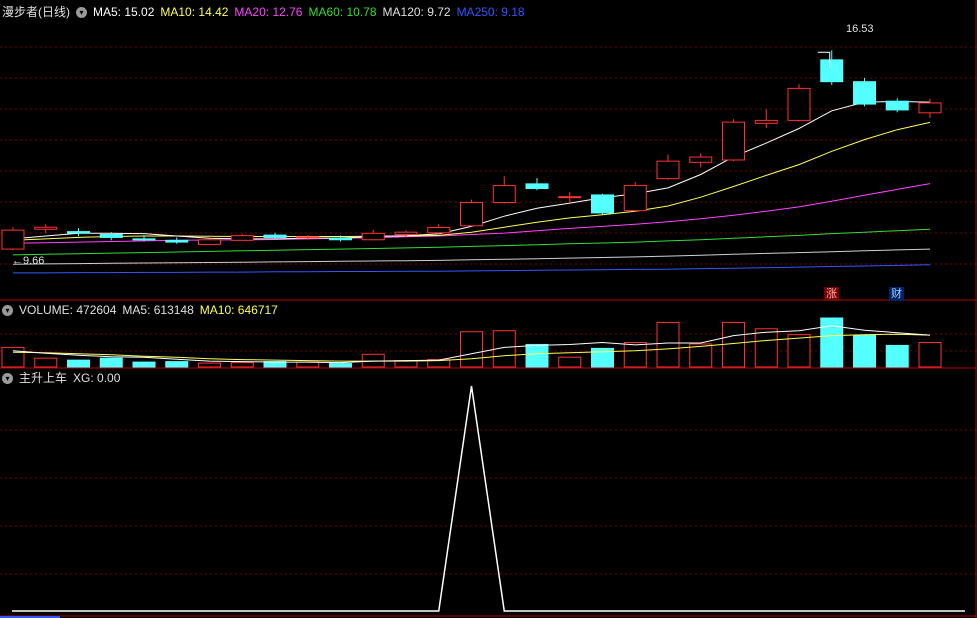  What do you see at coordinates (490, 12) in the screenshot?
I see `ma-label-5: MA250: 9.18` at bounding box center [490, 12].